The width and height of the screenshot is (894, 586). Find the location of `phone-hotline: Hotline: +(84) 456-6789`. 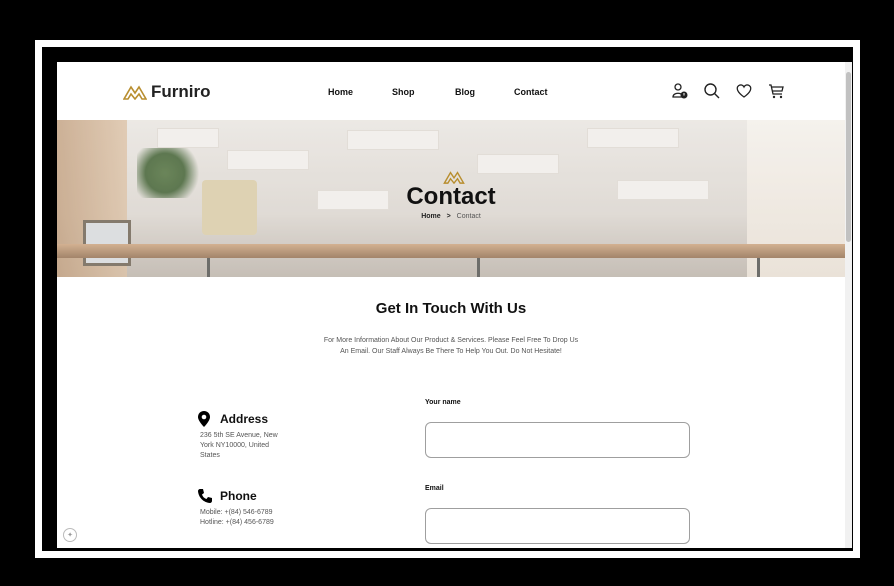

phone-hotline: Hotline: +(84) 456-6789 is located at coordinates (237, 522).